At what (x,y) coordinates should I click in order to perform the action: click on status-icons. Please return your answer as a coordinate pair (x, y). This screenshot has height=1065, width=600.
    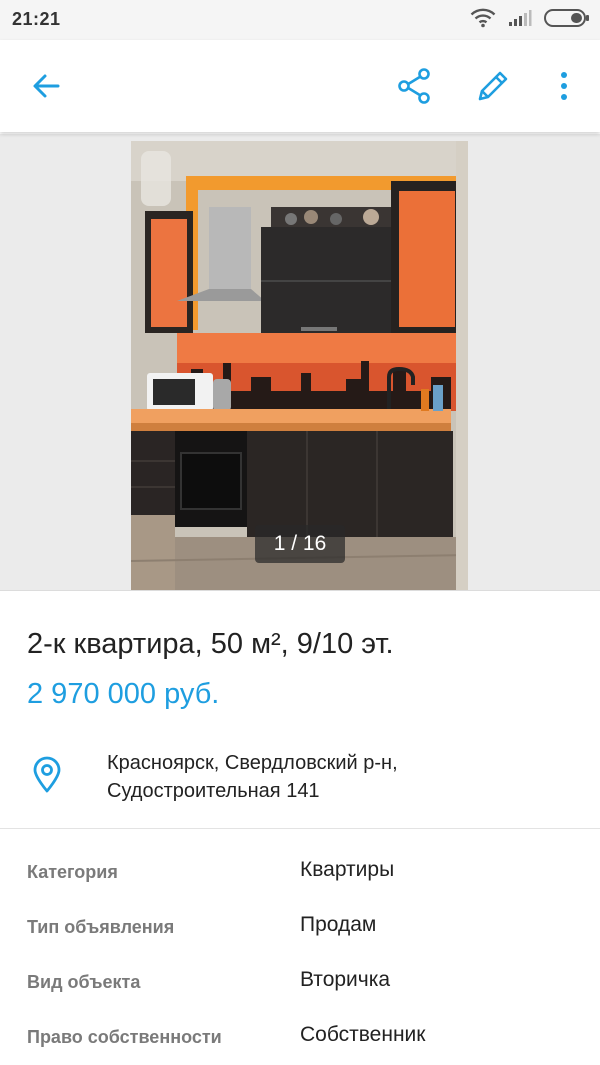
    Looking at the image, I should click on (530, 20).